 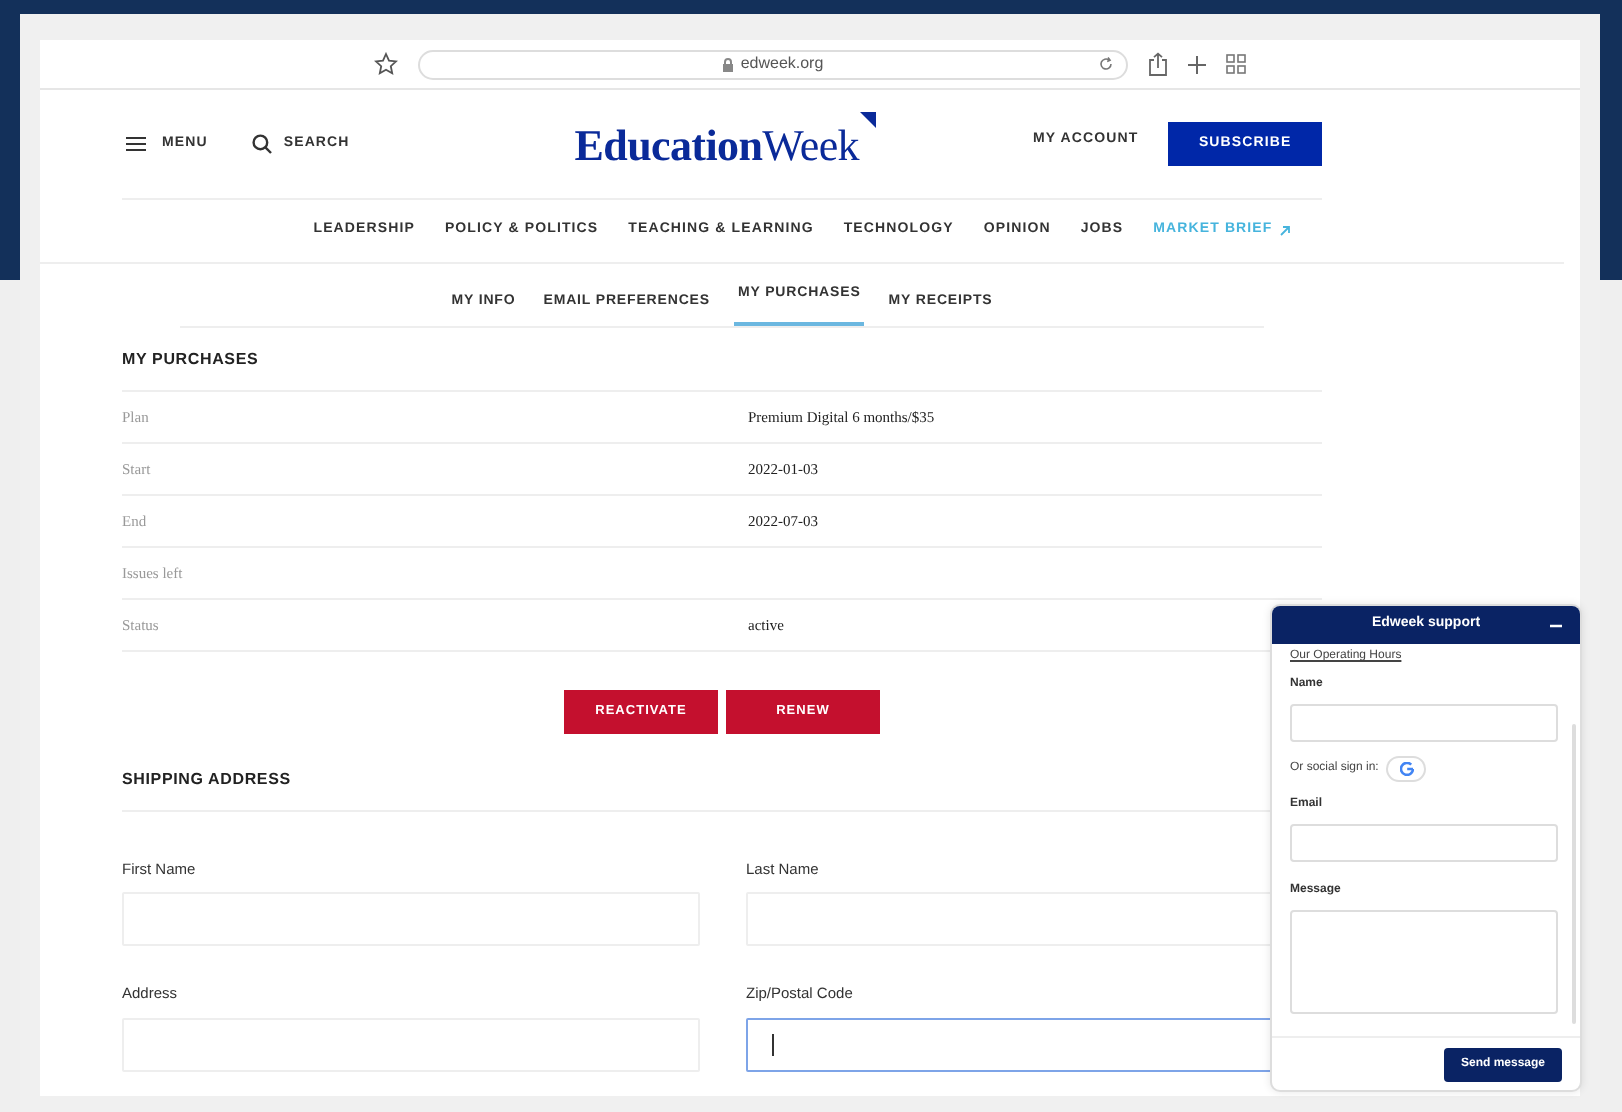 I want to click on address-bar: edweek.org, so click(x=773, y=64).